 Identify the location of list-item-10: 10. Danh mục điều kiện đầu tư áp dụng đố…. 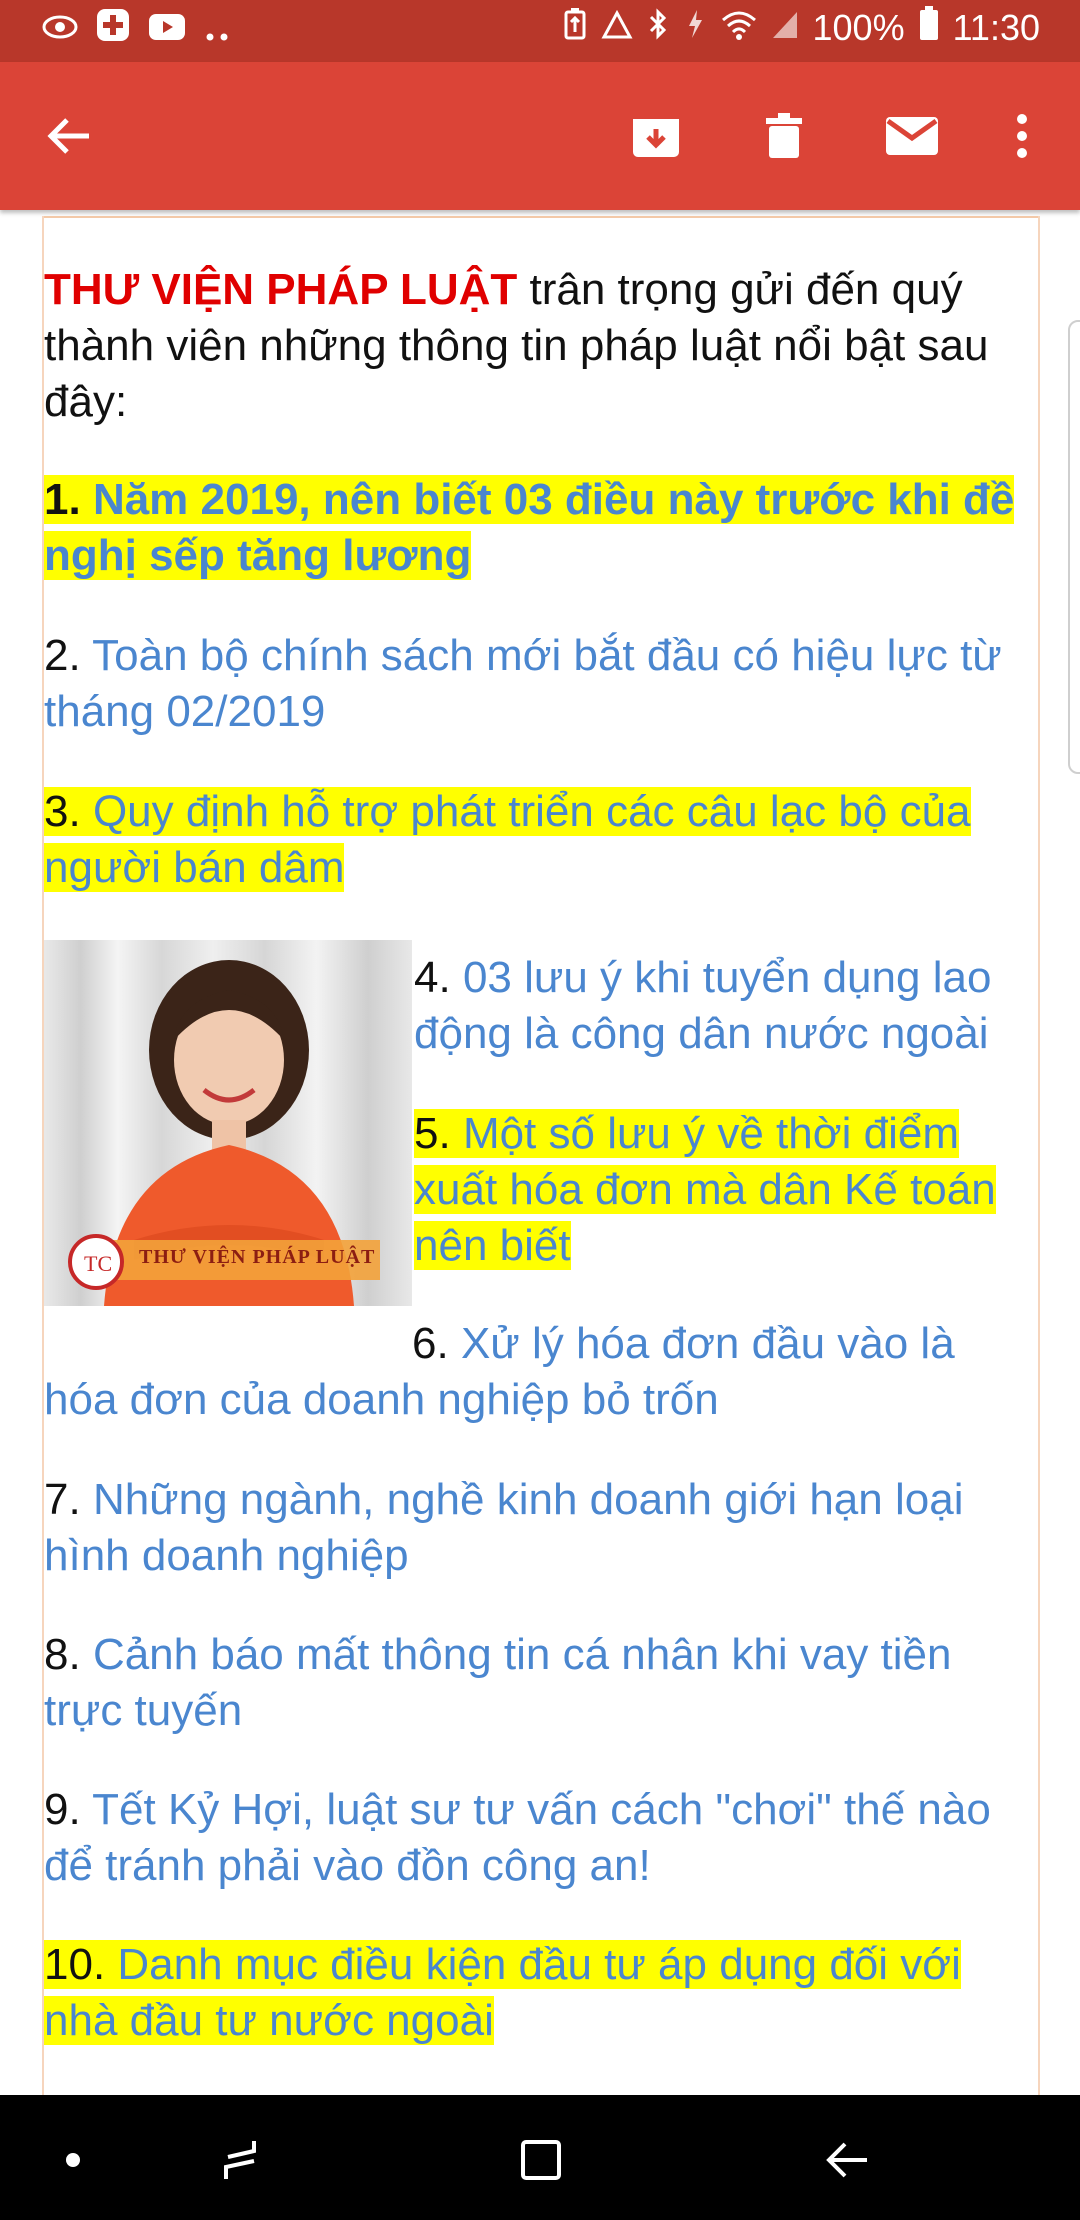
(539, 1993).